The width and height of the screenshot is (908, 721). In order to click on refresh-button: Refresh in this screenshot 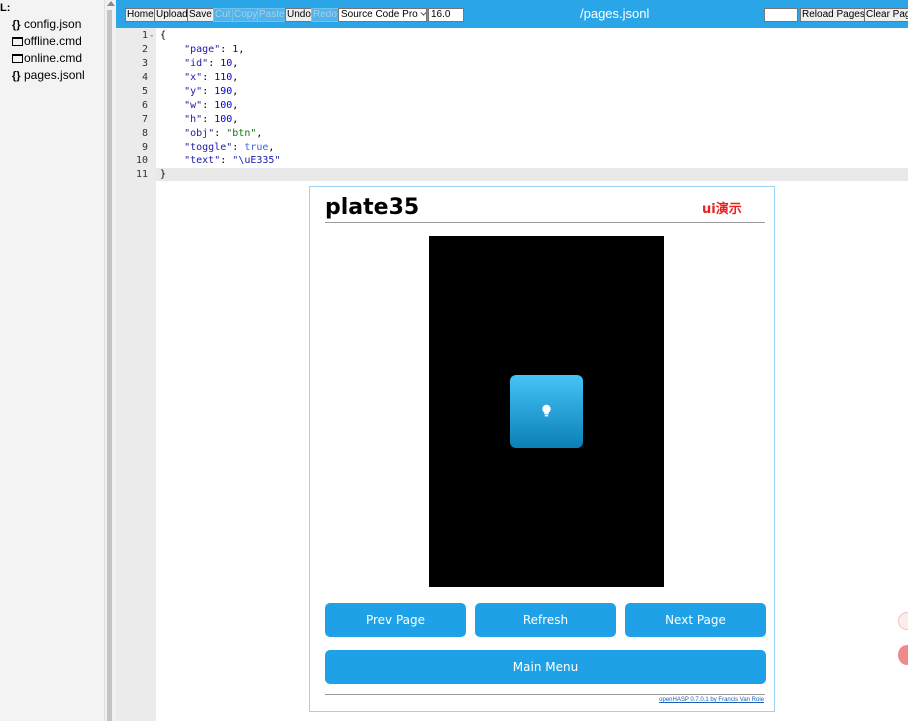, I will do `click(545, 620)`.